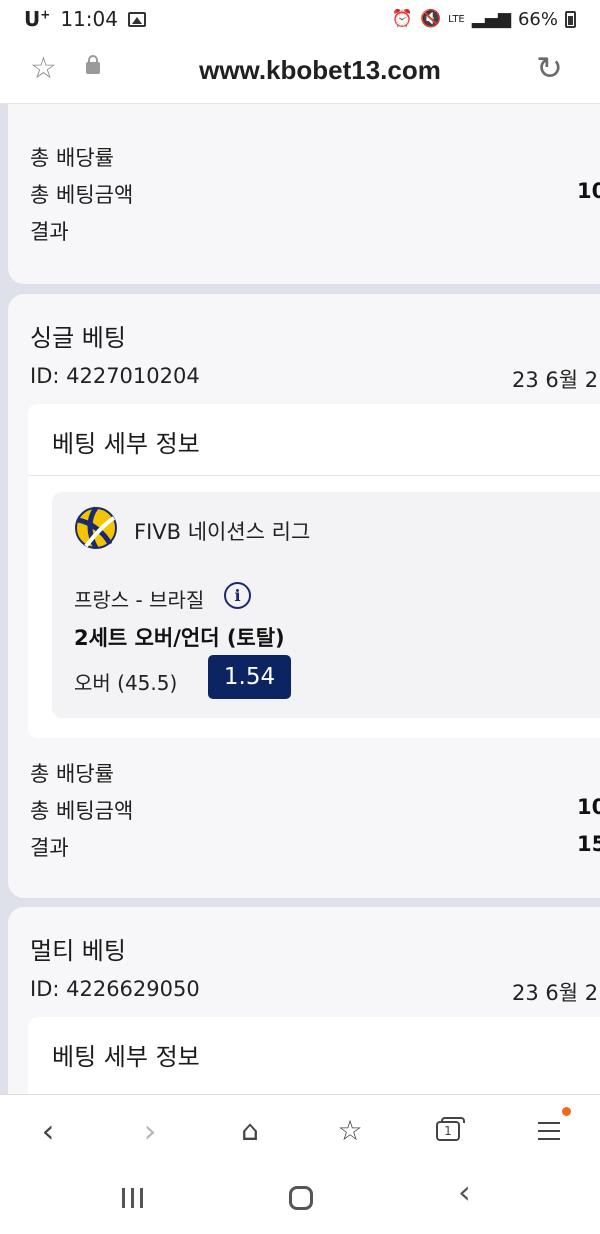 This screenshot has width=600, height=1234. What do you see at coordinates (115, 376) in the screenshot?
I see `bet-id: ID: 4227010204` at bounding box center [115, 376].